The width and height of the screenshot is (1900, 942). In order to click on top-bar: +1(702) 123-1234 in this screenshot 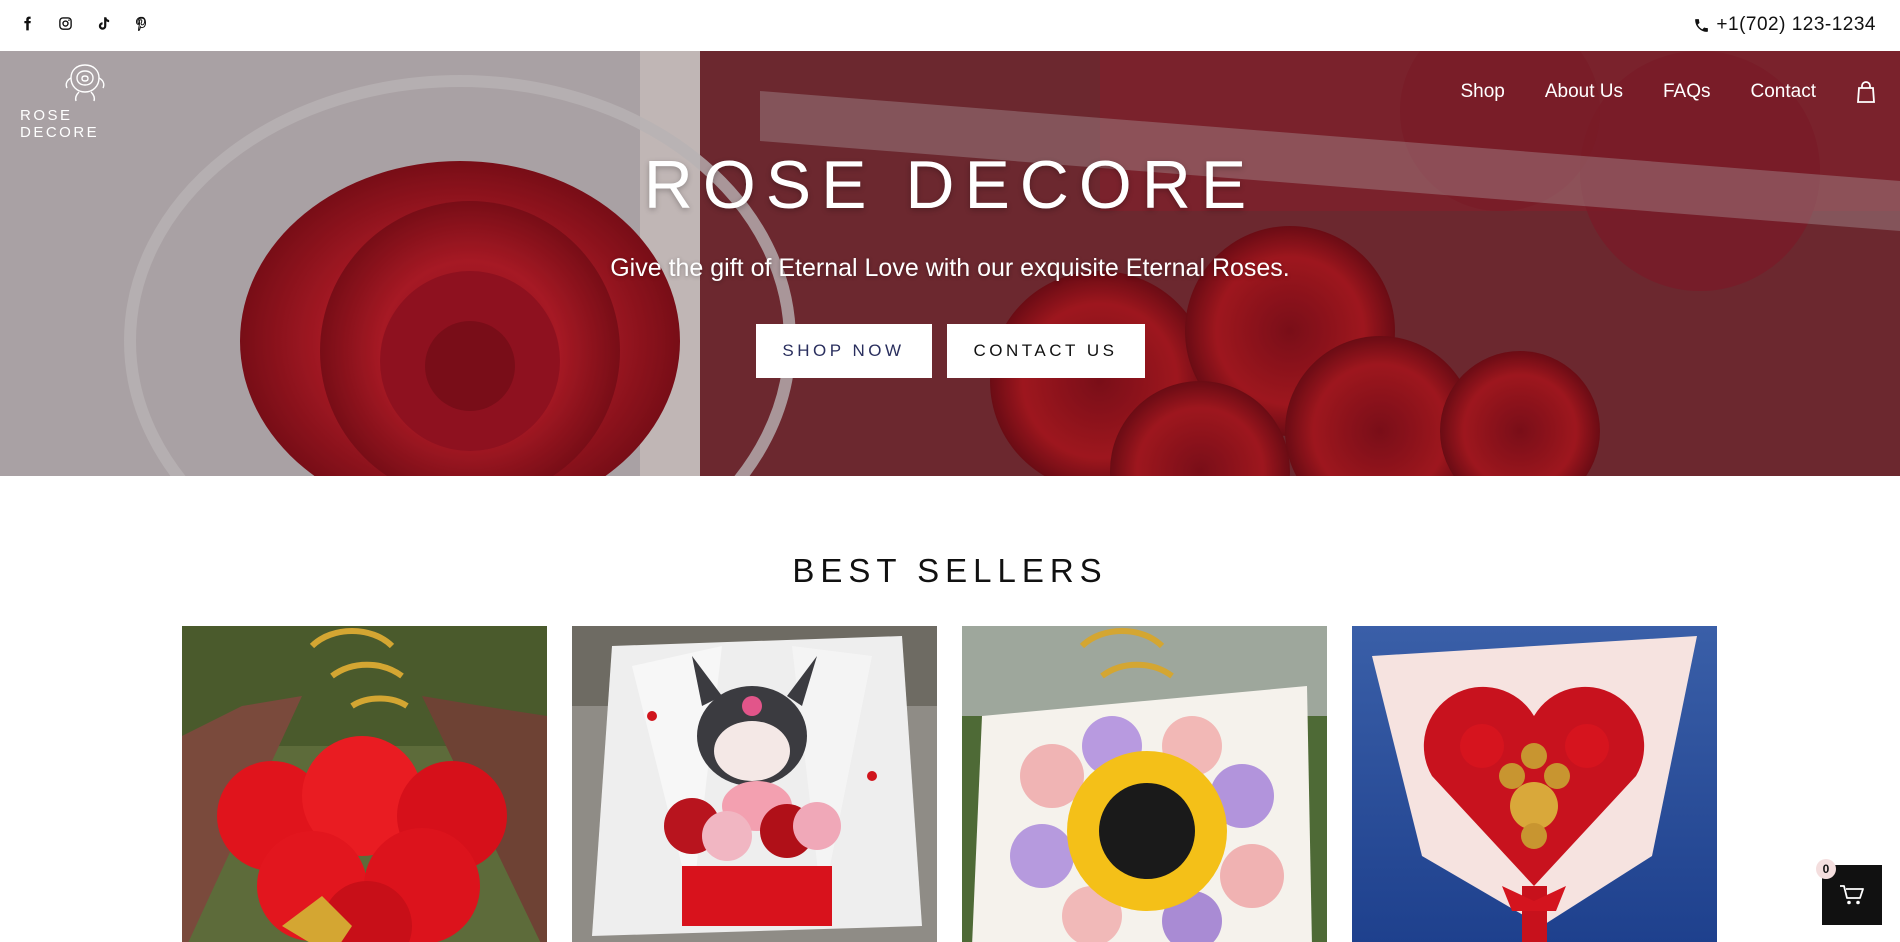, I will do `click(950, 25)`.